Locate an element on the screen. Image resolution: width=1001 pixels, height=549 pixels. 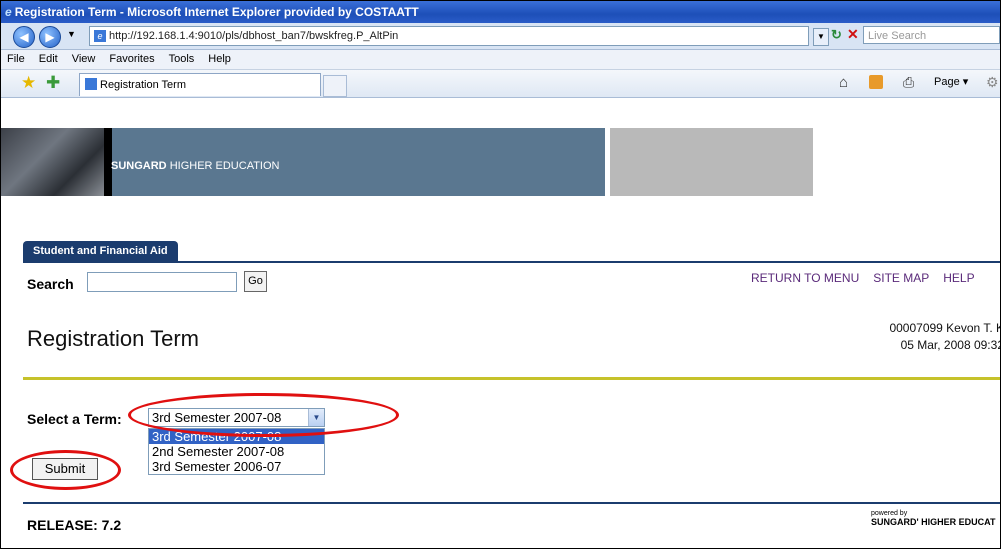
term-option: 3rd Semester 2006-07 is located at coordinates (236, 466).